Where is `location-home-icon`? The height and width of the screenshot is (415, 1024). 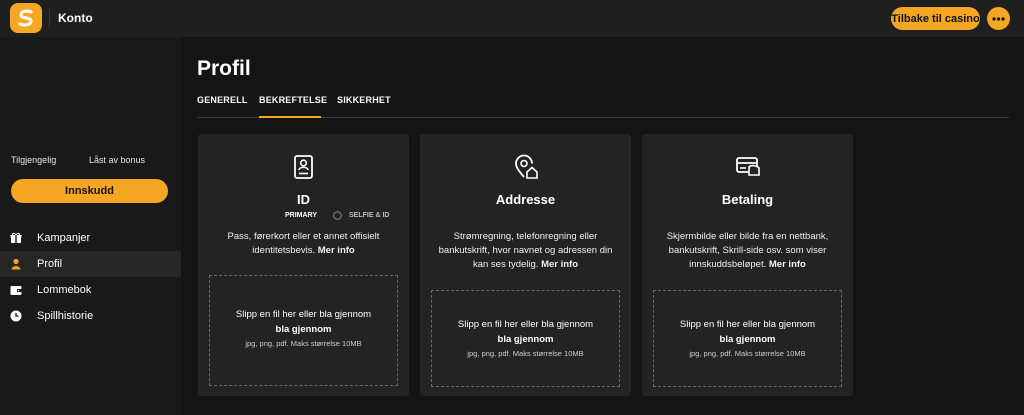 location-home-icon is located at coordinates (526, 167).